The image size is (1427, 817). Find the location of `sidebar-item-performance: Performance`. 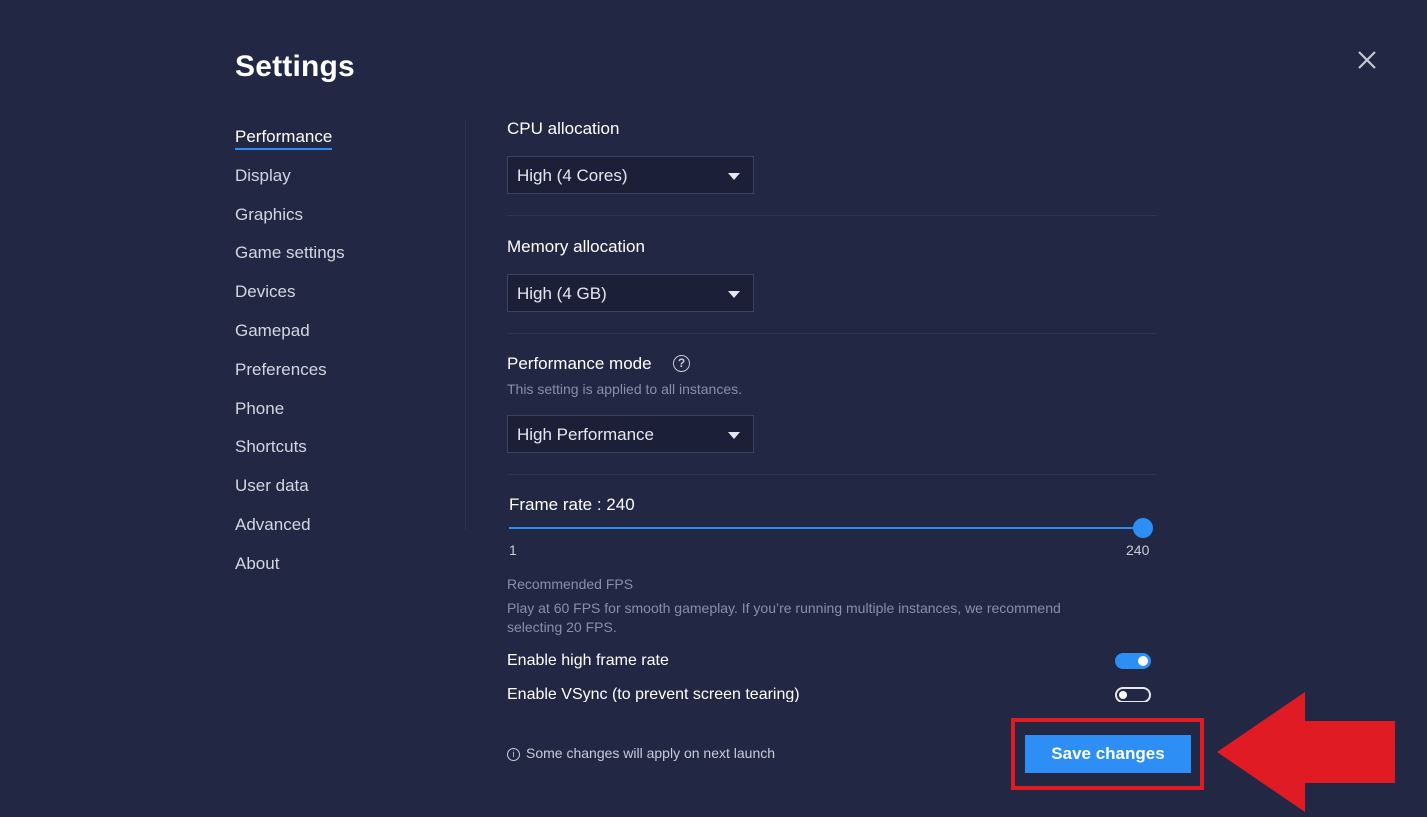

sidebar-item-performance: Performance is located at coordinates (345, 137).